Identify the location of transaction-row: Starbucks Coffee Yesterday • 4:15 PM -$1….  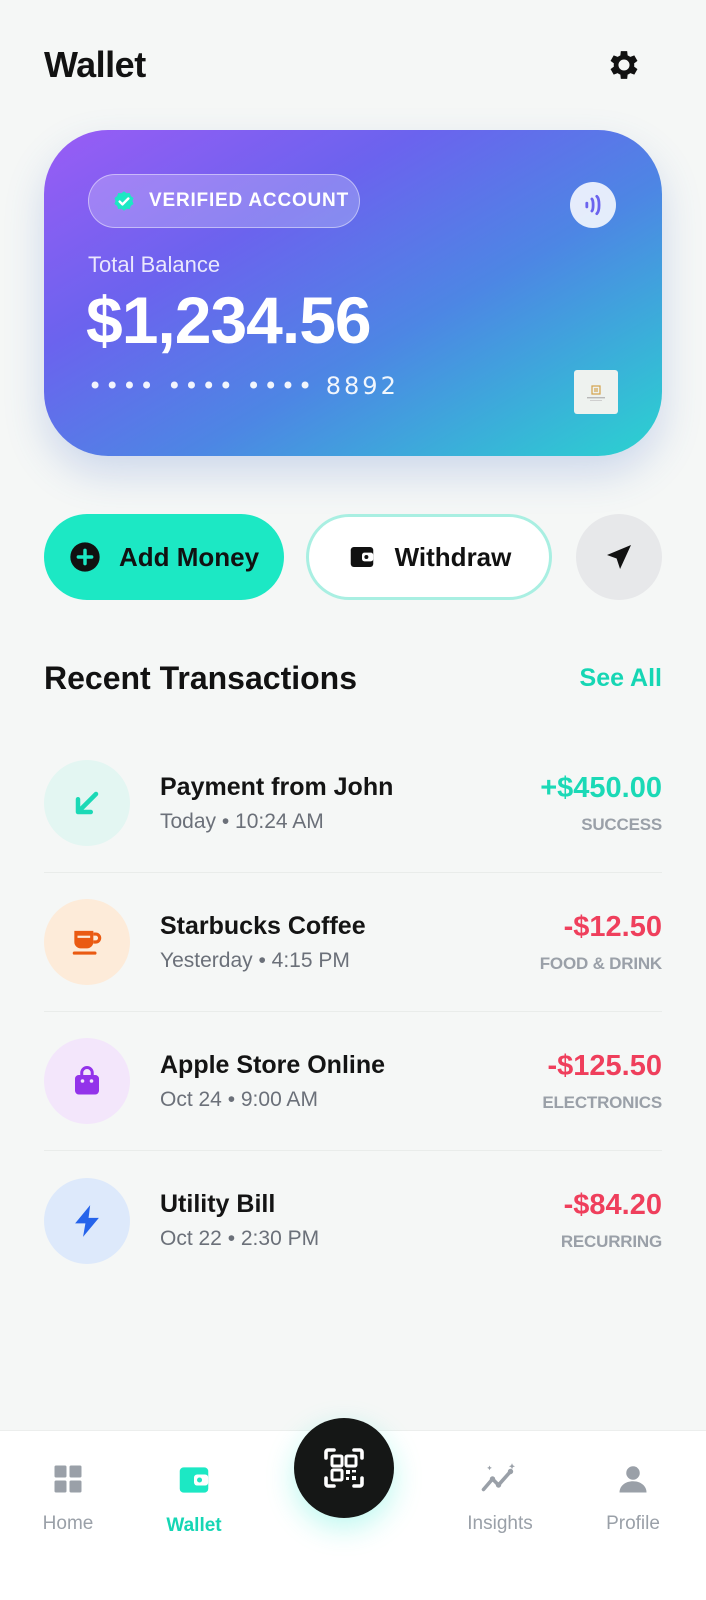
(353, 942).